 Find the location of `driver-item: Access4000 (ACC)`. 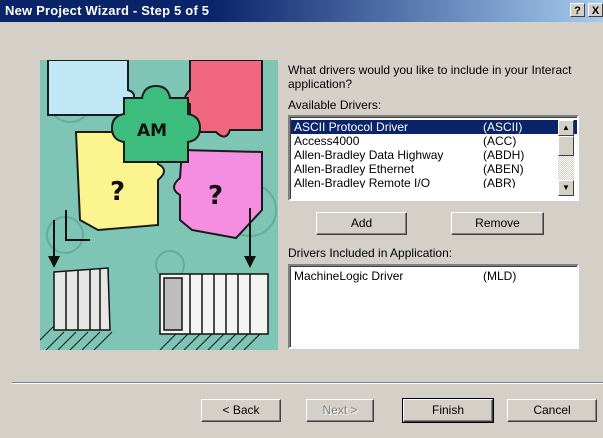

driver-item: Access4000 (ACC) is located at coordinates (434, 141).